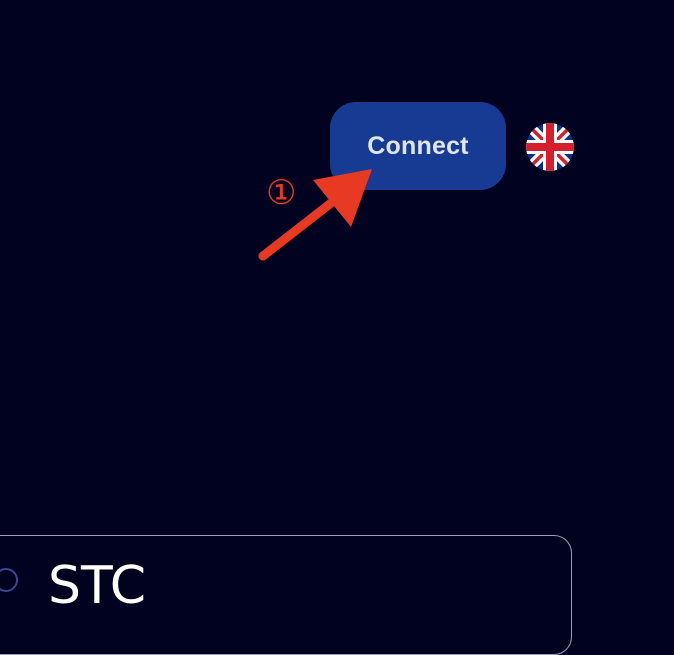 The width and height of the screenshot is (674, 655). I want to click on token-card-title: STC, so click(97, 586).